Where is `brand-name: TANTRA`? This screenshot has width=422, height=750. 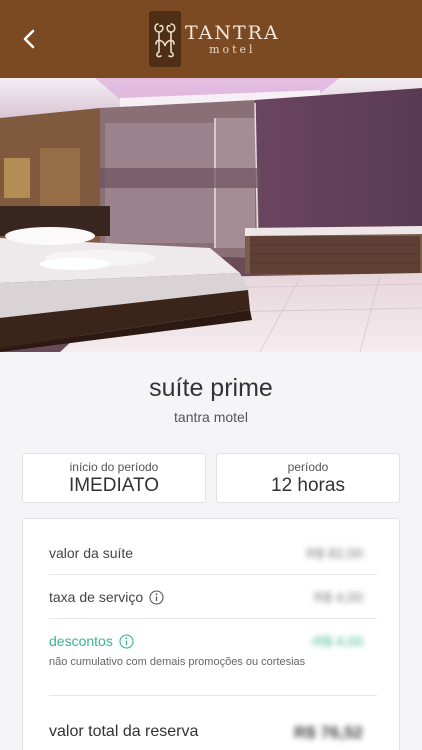
brand-name: TANTRA is located at coordinates (232, 33).